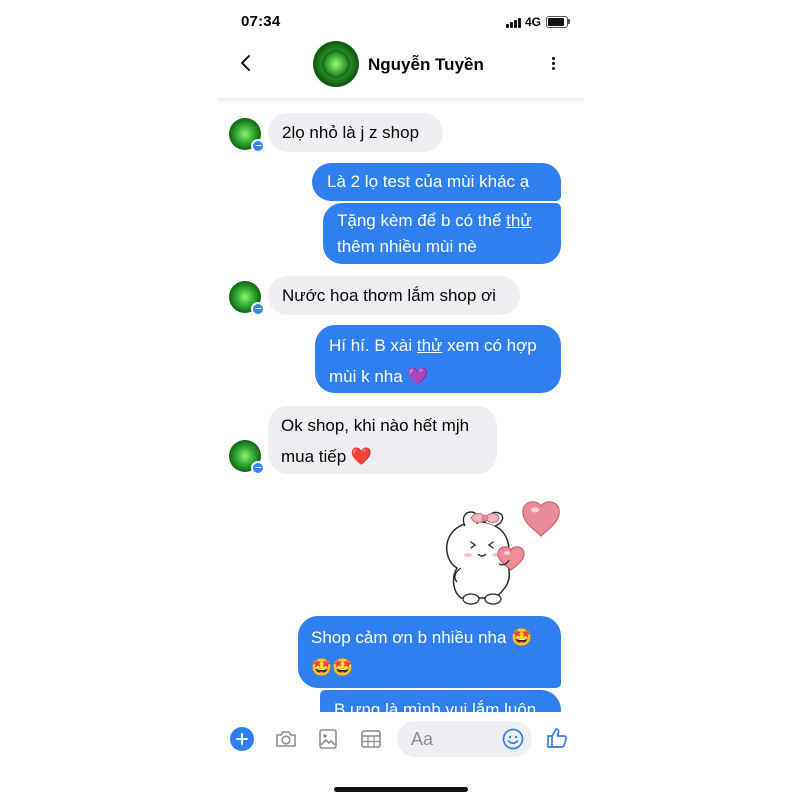 The width and height of the screenshot is (800, 800). Describe the element at coordinates (438, 359) in the screenshot. I see `message-bubble-outgoing: Hí hí. B xài thử xem có hợp mùi k nha 💜` at that location.